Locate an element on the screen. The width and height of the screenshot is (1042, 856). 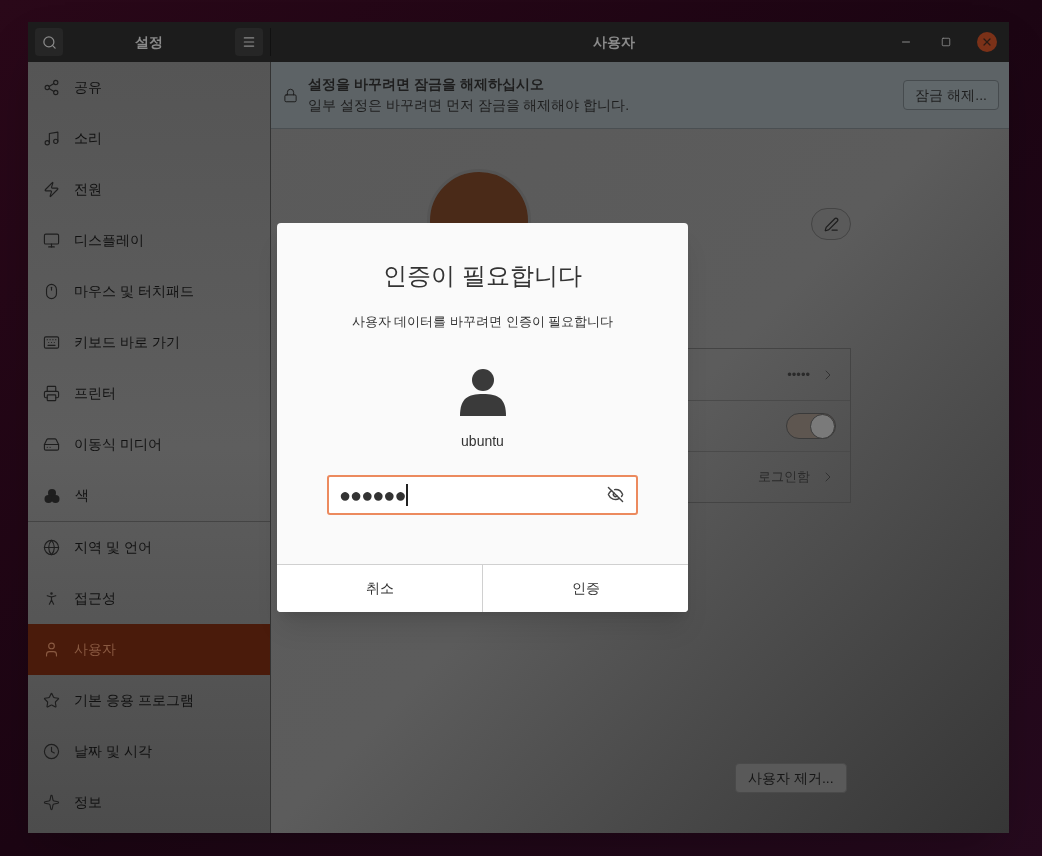
sidebar-item: 정보 is located at coordinates (149, 802).